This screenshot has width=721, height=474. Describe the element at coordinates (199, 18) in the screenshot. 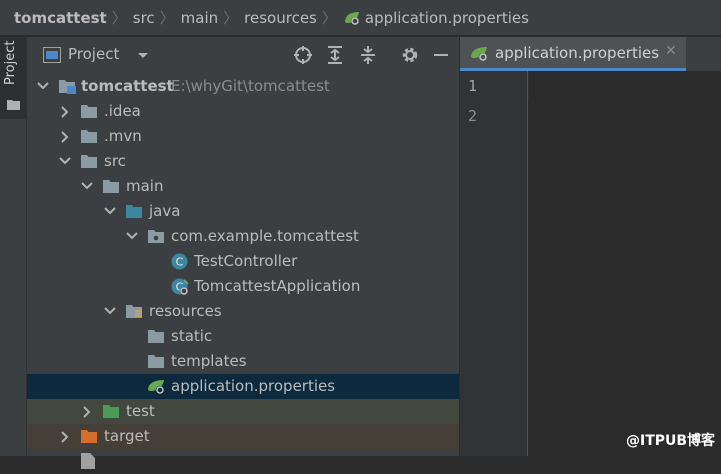

I see `breadcrumb-item-main: main` at that location.